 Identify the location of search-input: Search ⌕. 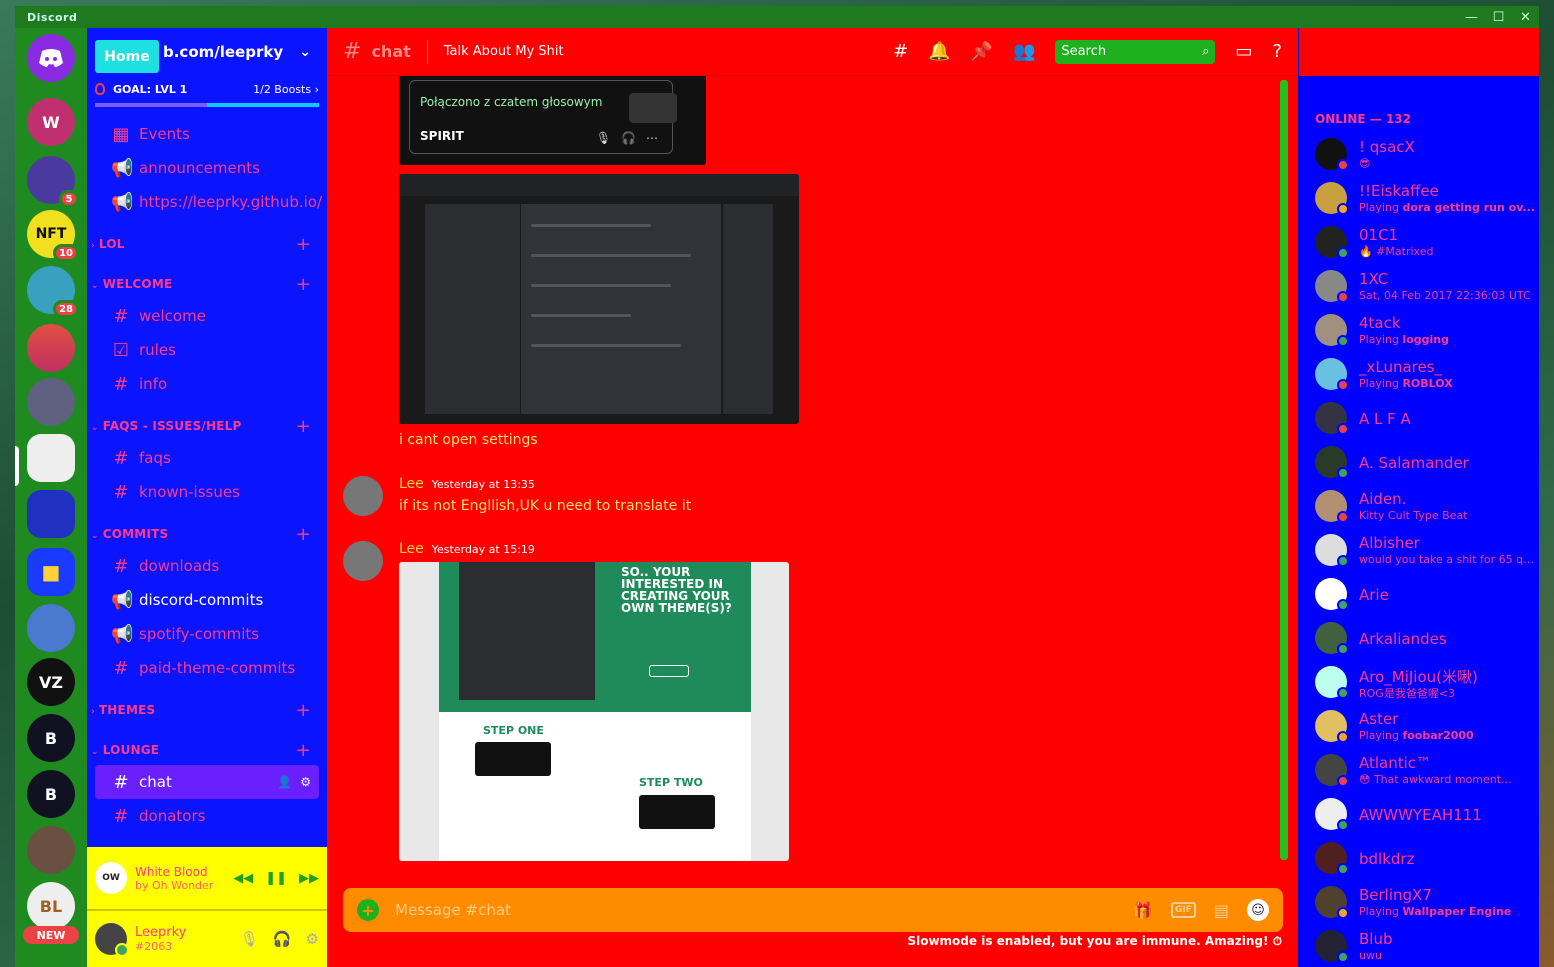
(1135, 51).